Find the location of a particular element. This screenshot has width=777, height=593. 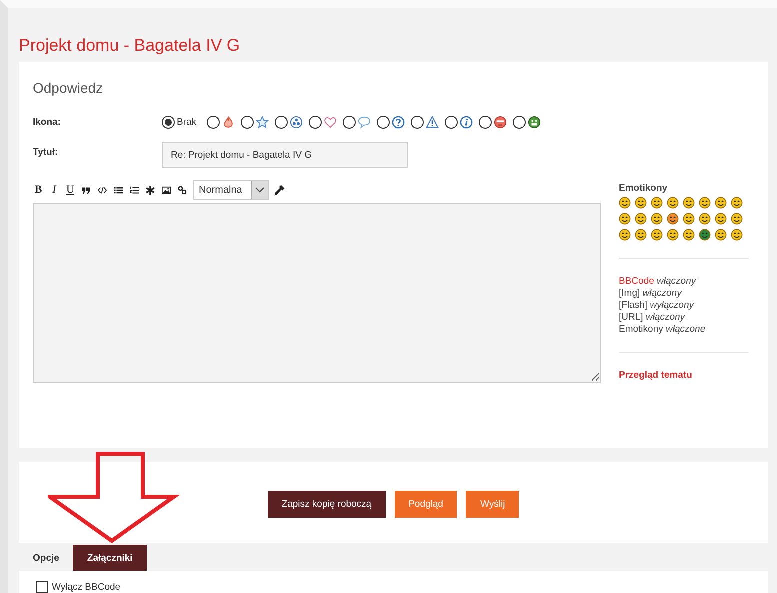

link-button is located at coordinates (182, 190).